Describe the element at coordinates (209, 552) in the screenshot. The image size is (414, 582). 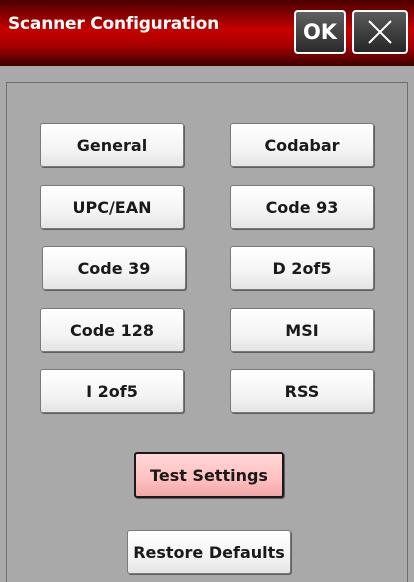
I see `restore-defaults-button: Restore Defaults` at that location.